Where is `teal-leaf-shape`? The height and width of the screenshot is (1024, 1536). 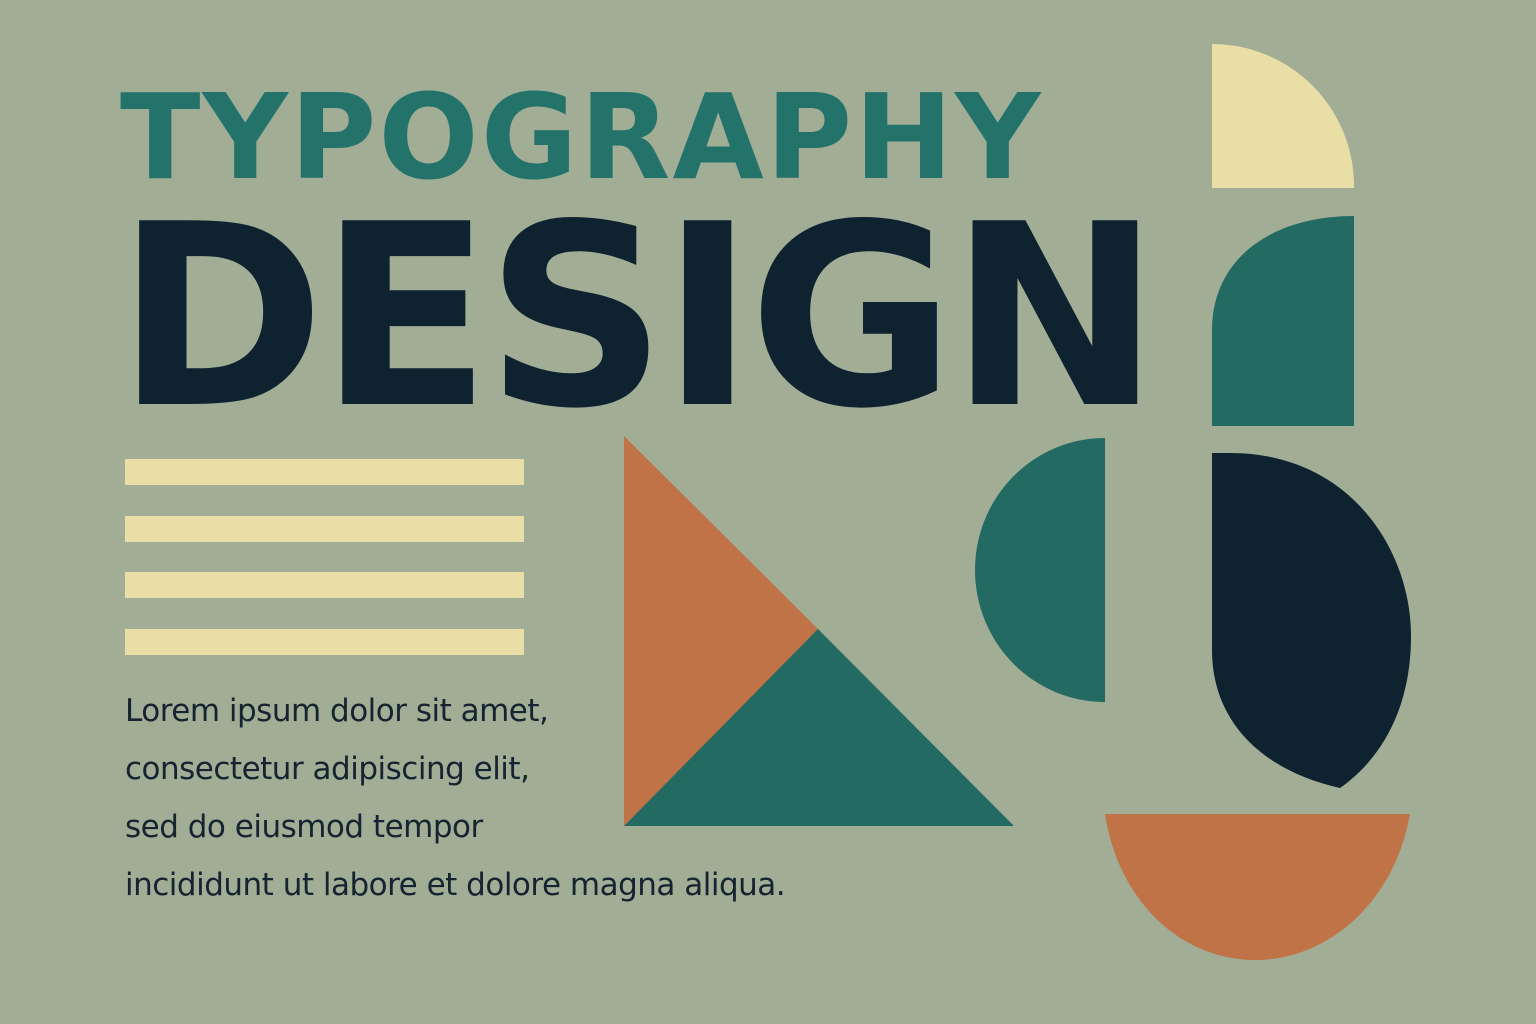
teal-leaf-shape is located at coordinates (1283, 321).